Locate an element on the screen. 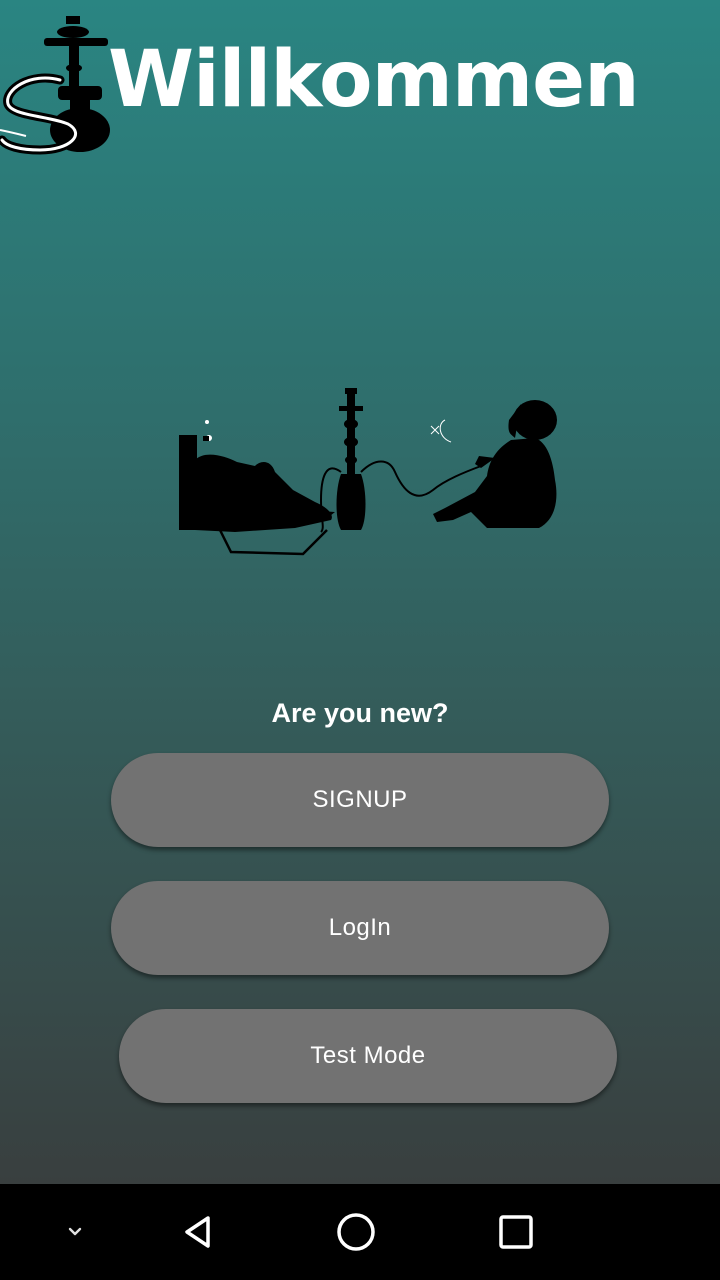  test-mode-button-label: Test Mode is located at coordinates (368, 1055).